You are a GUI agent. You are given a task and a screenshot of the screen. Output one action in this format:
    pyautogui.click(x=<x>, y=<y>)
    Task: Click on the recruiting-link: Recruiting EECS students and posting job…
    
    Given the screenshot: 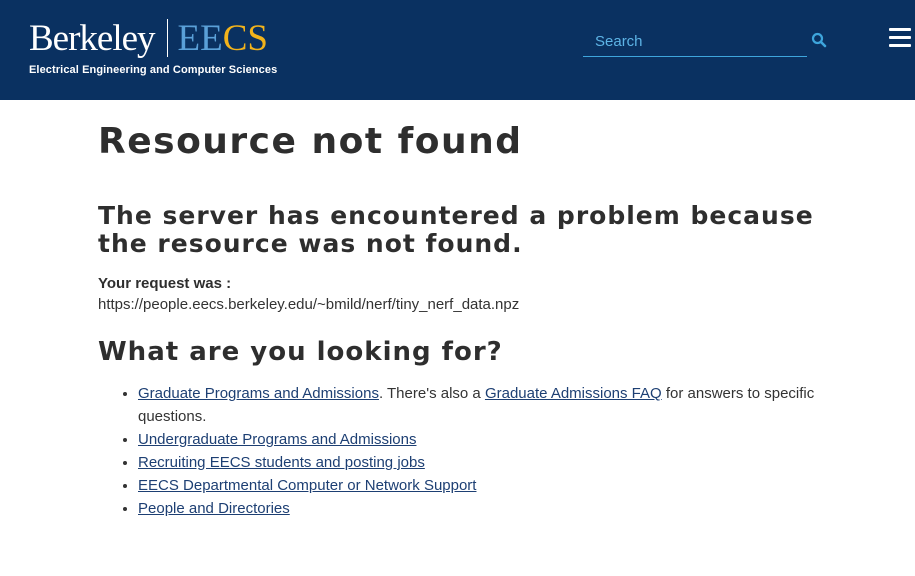 What is the action you would take?
    pyautogui.click(x=281, y=462)
    